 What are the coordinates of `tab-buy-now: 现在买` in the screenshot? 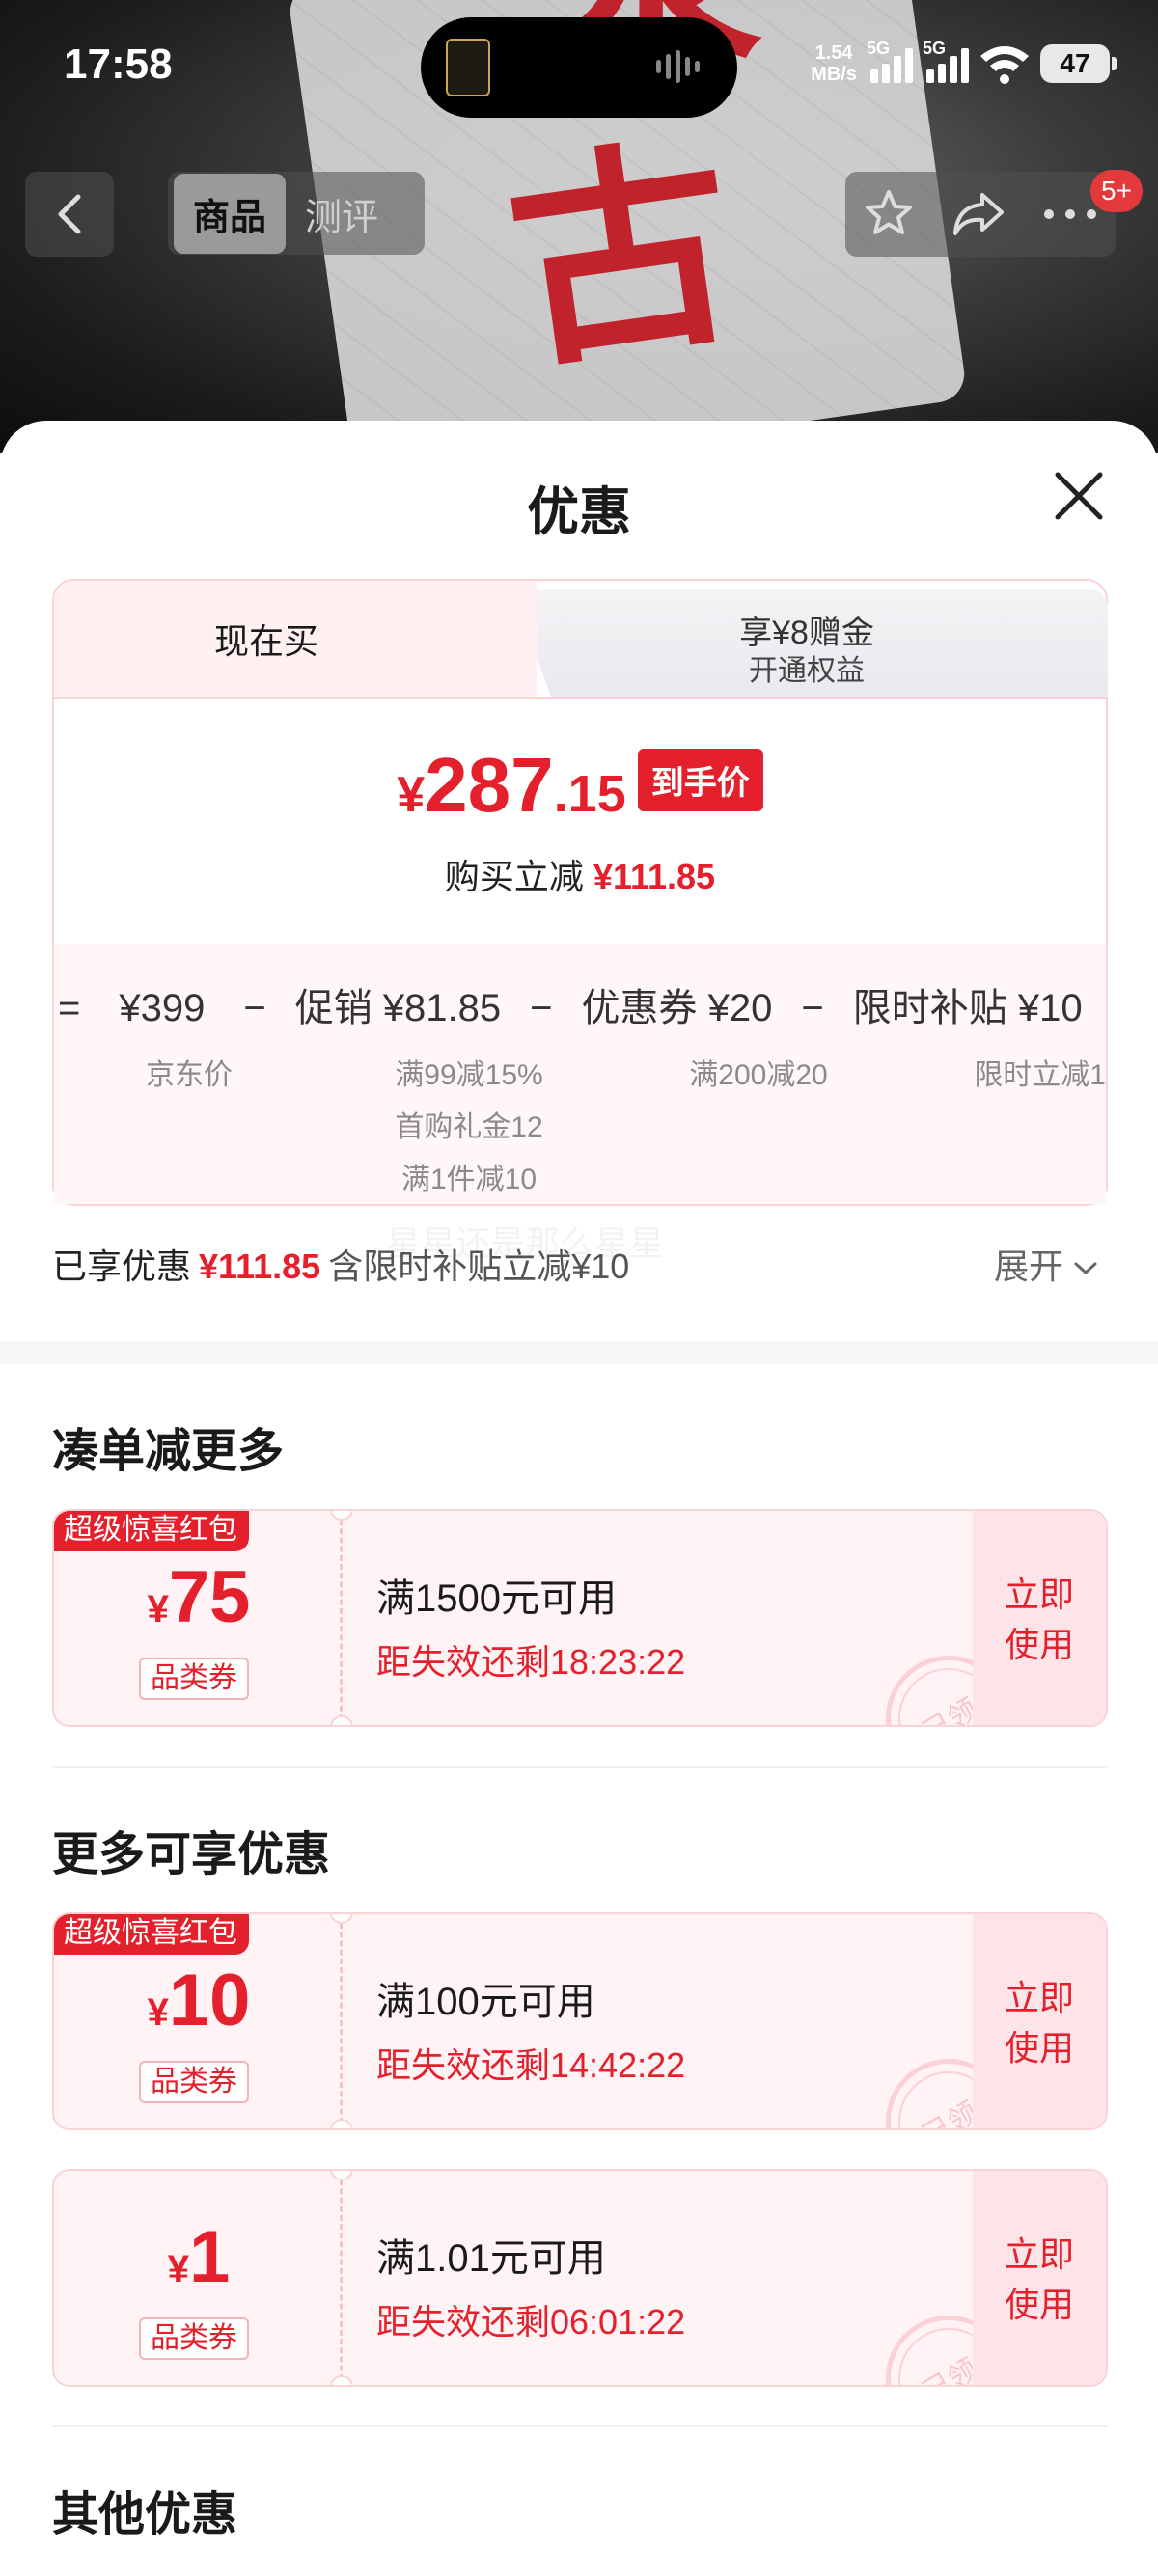 It's located at (295, 639).